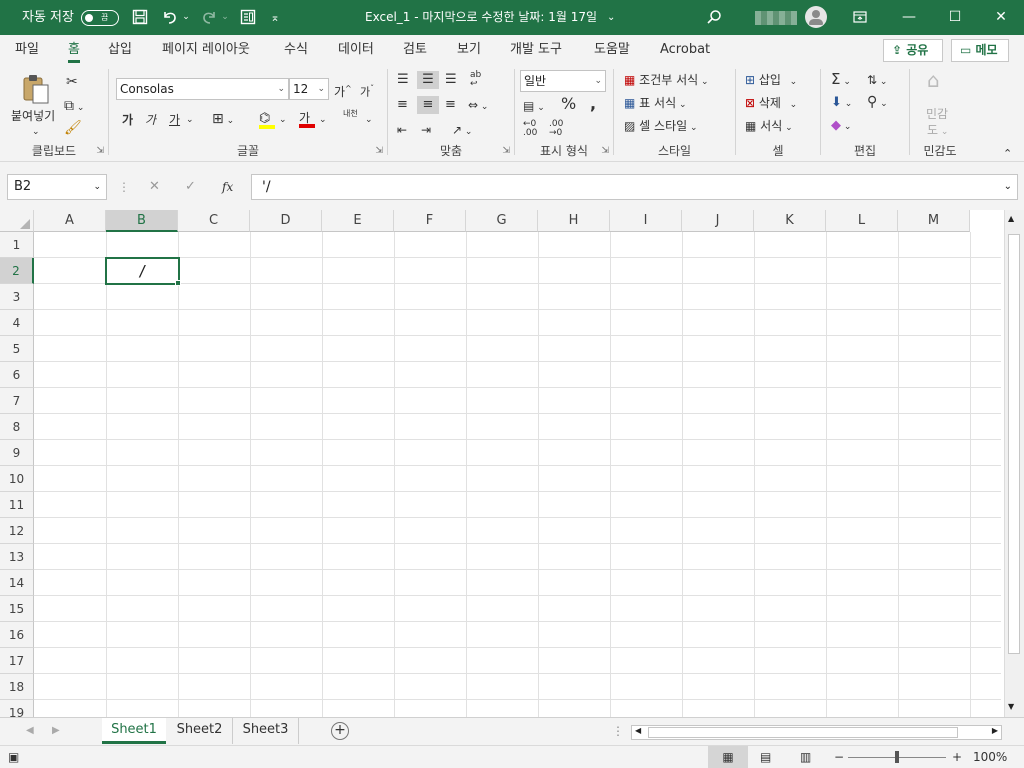 Image resolution: width=1024 pixels, height=768 pixels. Describe the element at coordinates (605, 151) in the screenshot. I see `number-launcher-icon: ⇲` at that location.